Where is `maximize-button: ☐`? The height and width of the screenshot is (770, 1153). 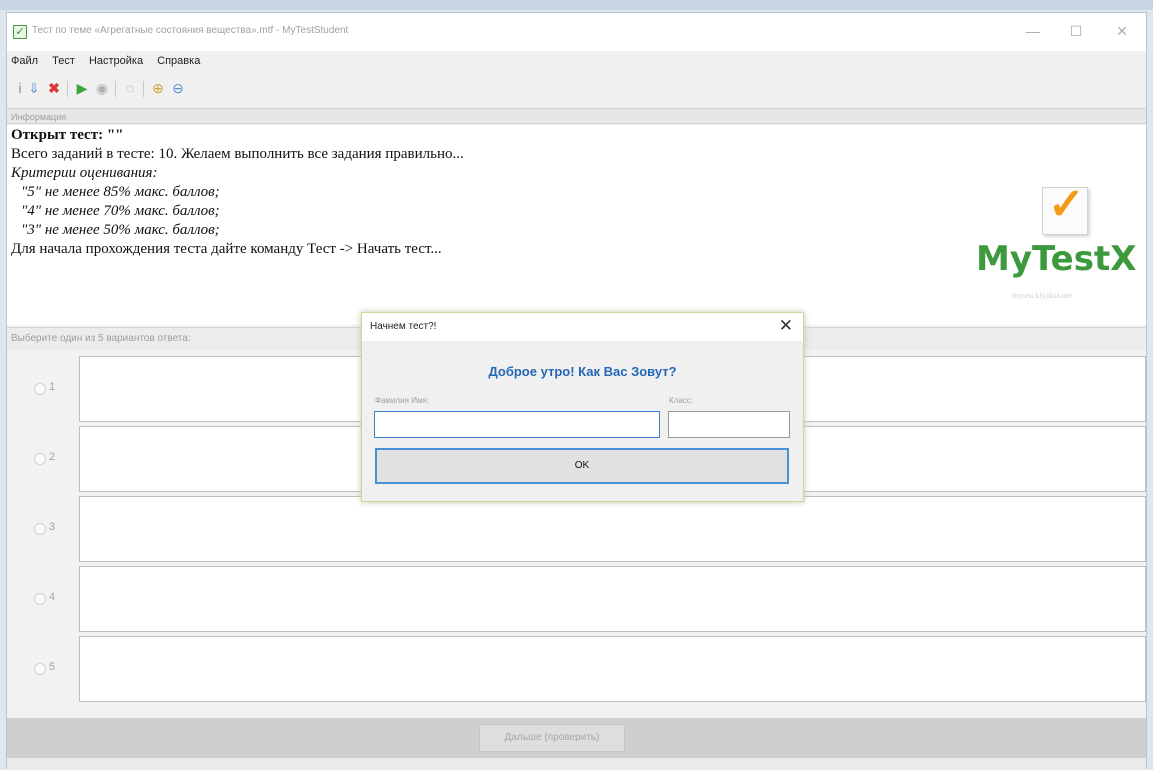 maximize-button: ☐ is located at coordinates (1076, 31).